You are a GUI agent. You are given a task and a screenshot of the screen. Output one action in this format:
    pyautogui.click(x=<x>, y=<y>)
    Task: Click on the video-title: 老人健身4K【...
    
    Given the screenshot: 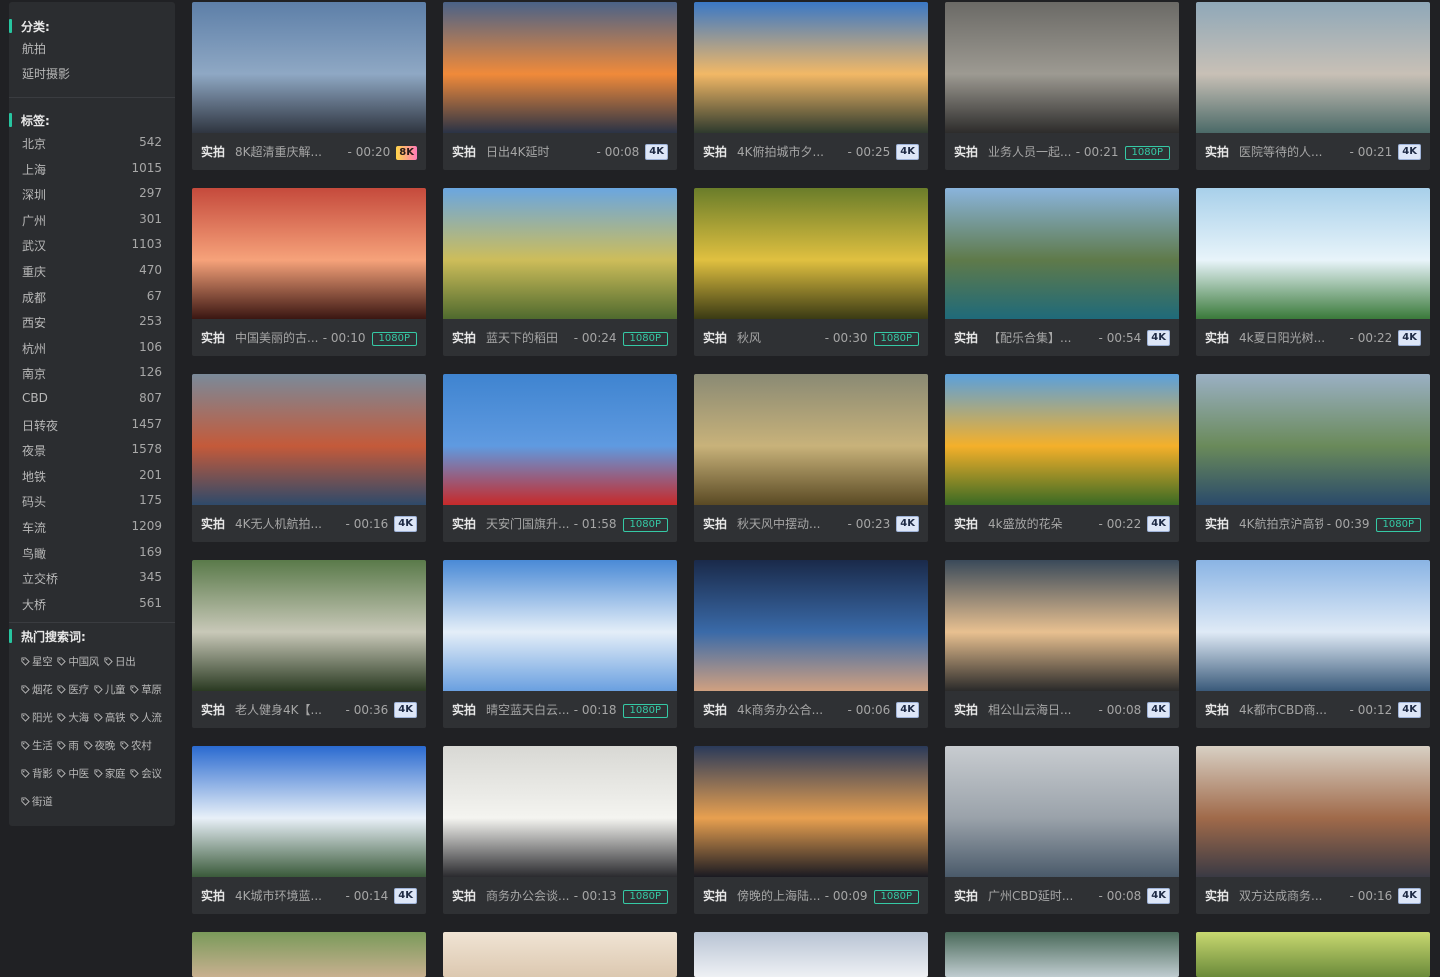 What is the action you would take?
    pyautogui.click(x=288, y=709)
    